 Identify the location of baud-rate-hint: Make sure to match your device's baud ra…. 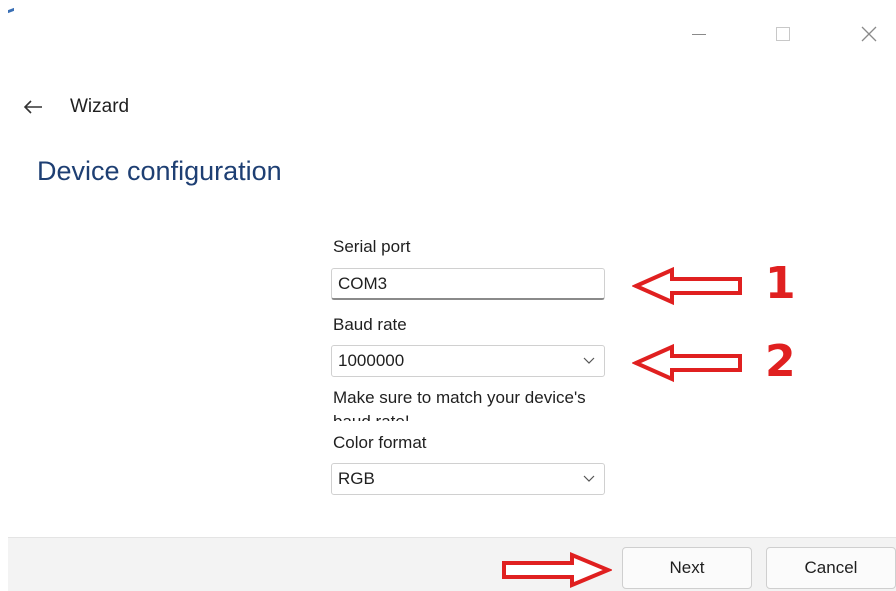
(459, 404).